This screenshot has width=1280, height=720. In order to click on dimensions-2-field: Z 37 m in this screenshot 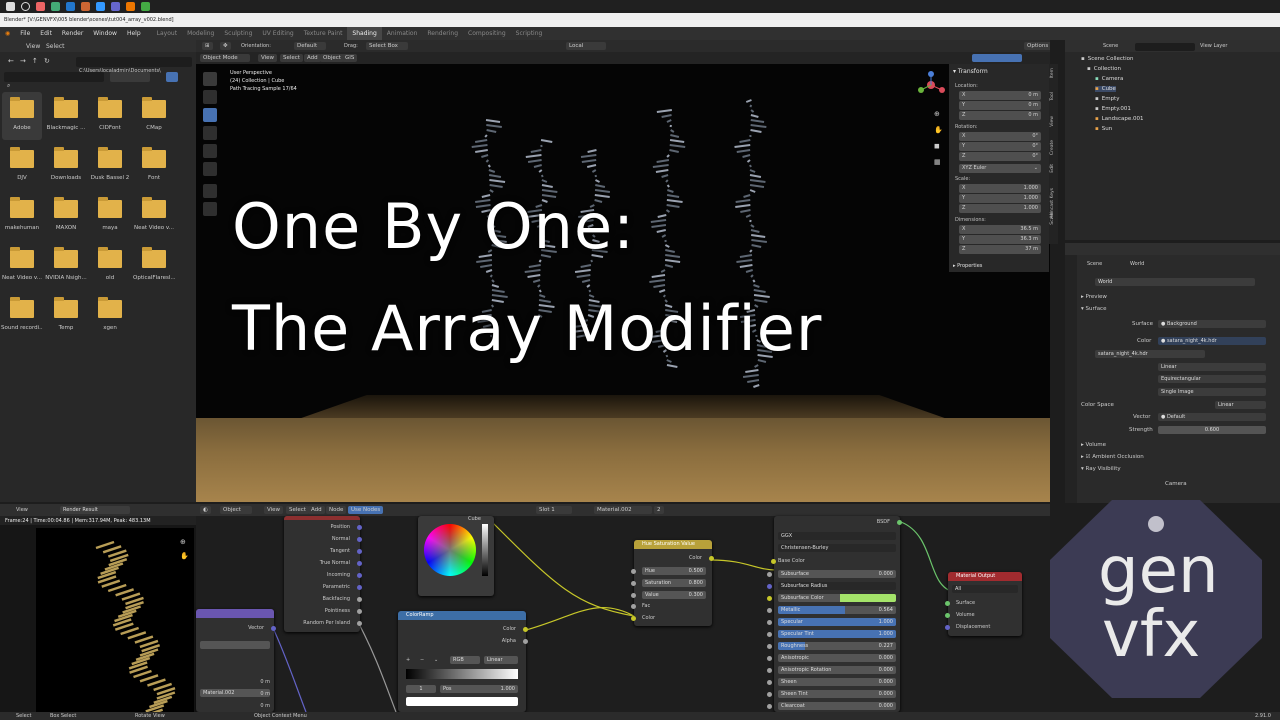, I will do `click(1000, 249)`.